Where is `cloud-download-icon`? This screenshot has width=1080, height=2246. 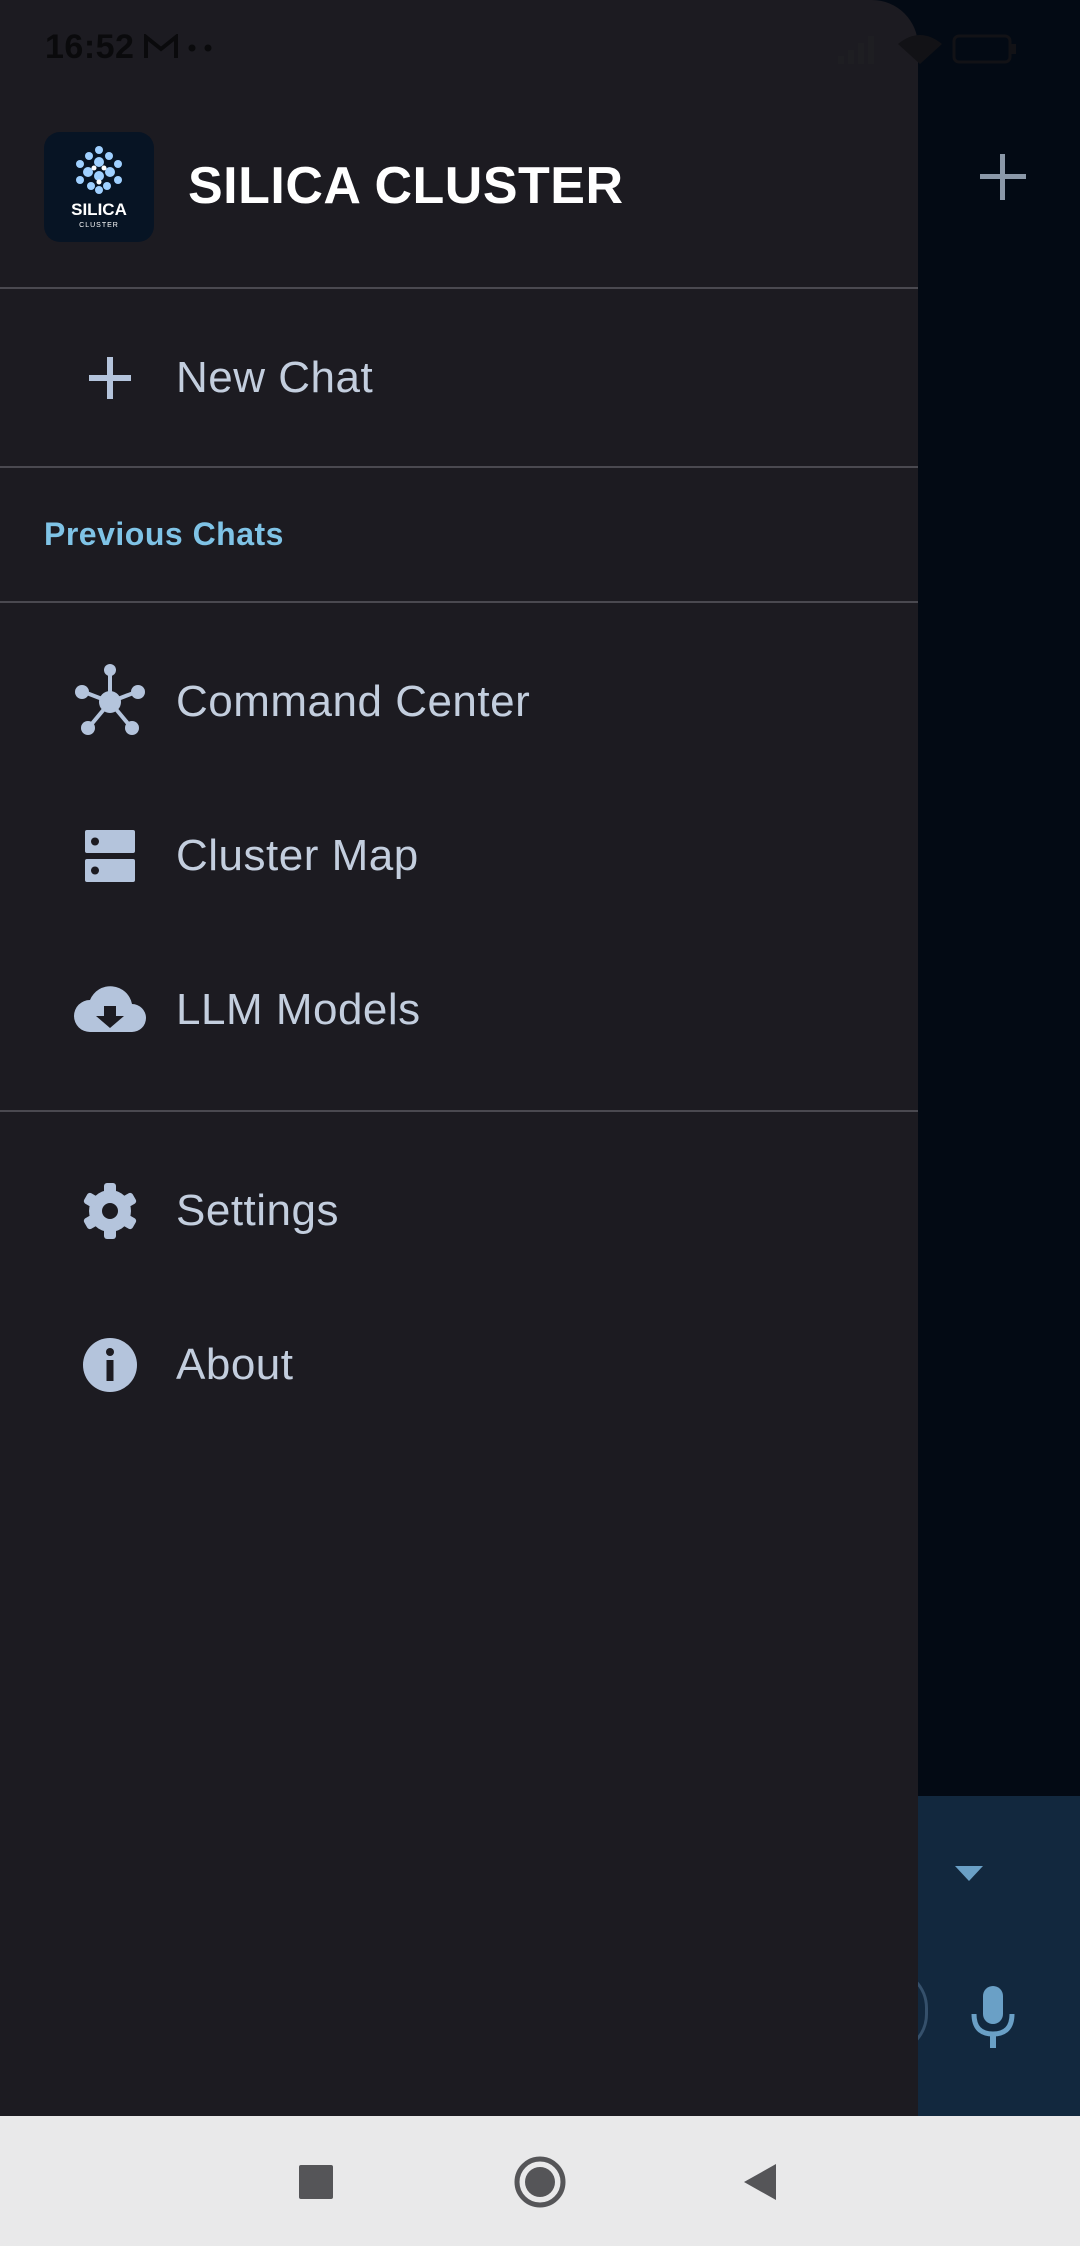 cloud-download-icon is located at coordinates (110, 1009).